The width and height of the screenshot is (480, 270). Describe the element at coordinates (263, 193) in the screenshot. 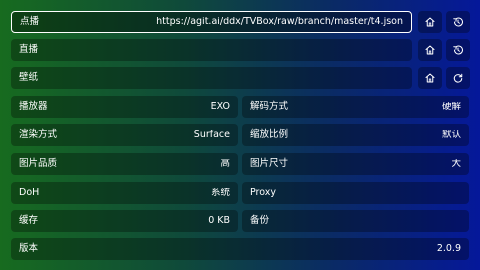

I see `proxy-label: Proxy` at that location.